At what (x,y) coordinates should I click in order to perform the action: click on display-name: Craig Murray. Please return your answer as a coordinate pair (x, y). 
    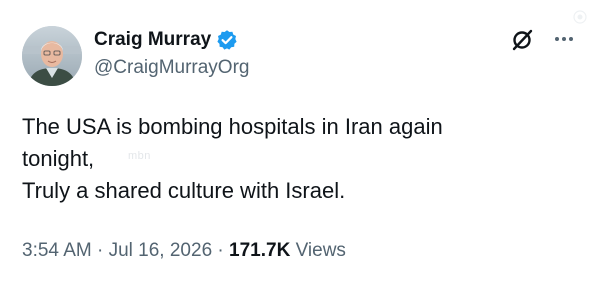
    Looking at the image, I should click on (152, 40).